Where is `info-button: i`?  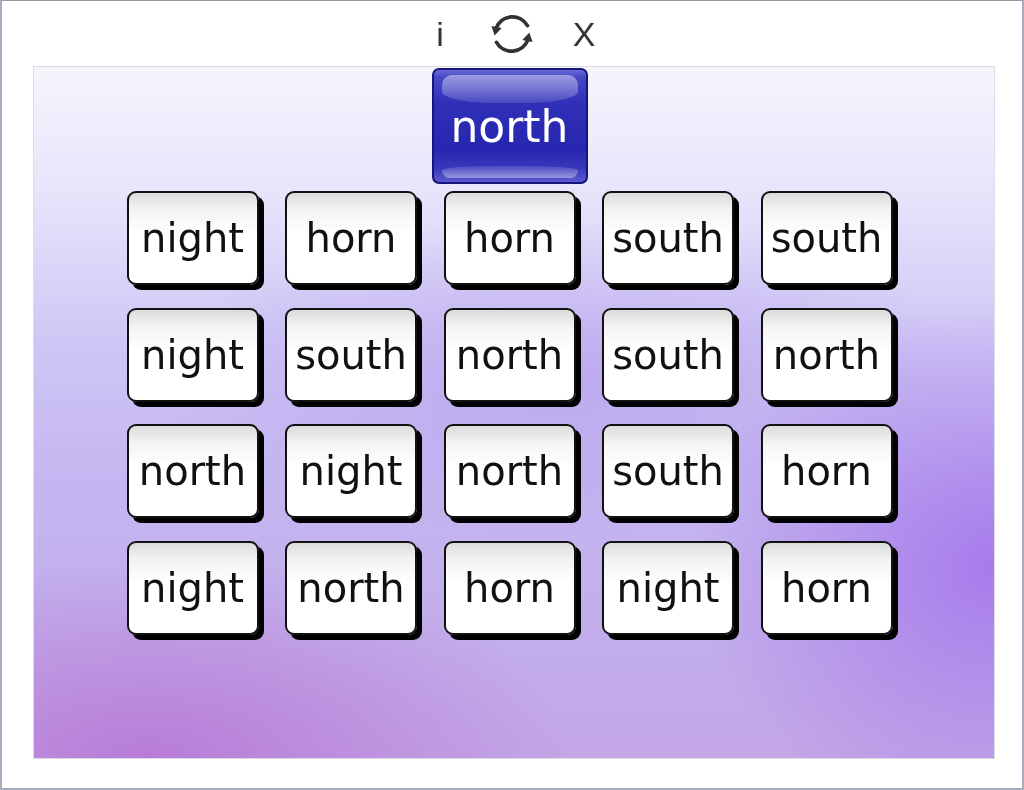 info-button: i is located at coordinates (440, 33).